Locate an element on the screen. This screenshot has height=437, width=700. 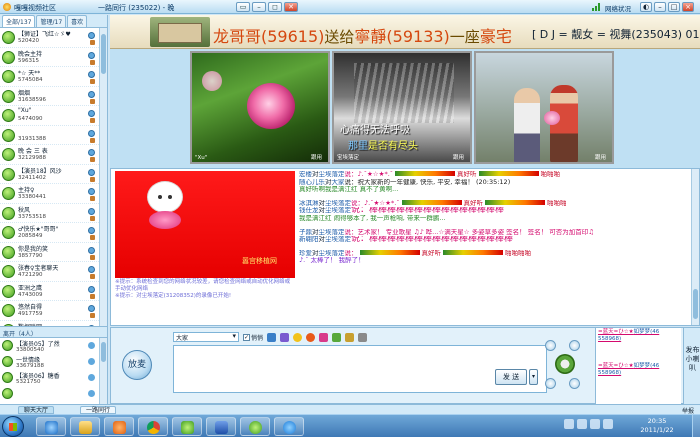
restore-button: ▭ is located at coordinates (243, 7).